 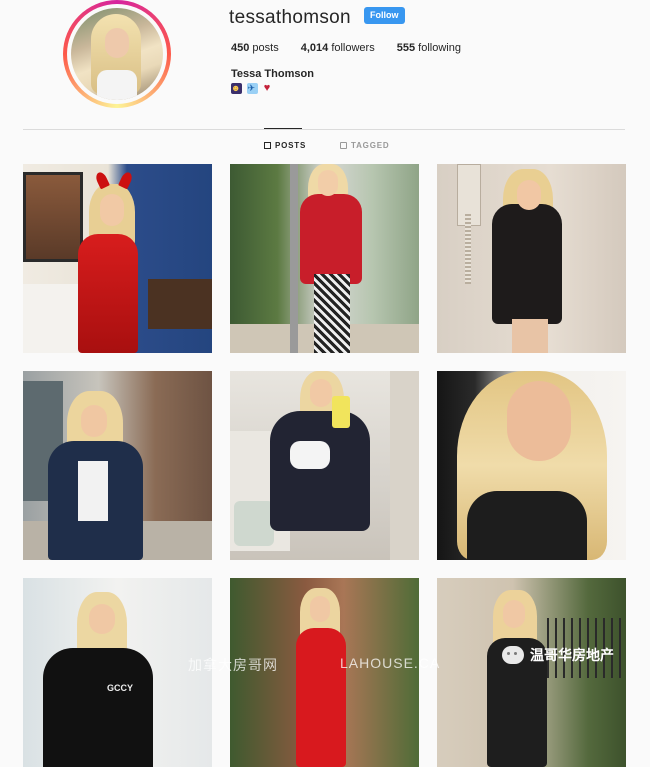 I want to click on red-costume, so click(x=108, y=293).